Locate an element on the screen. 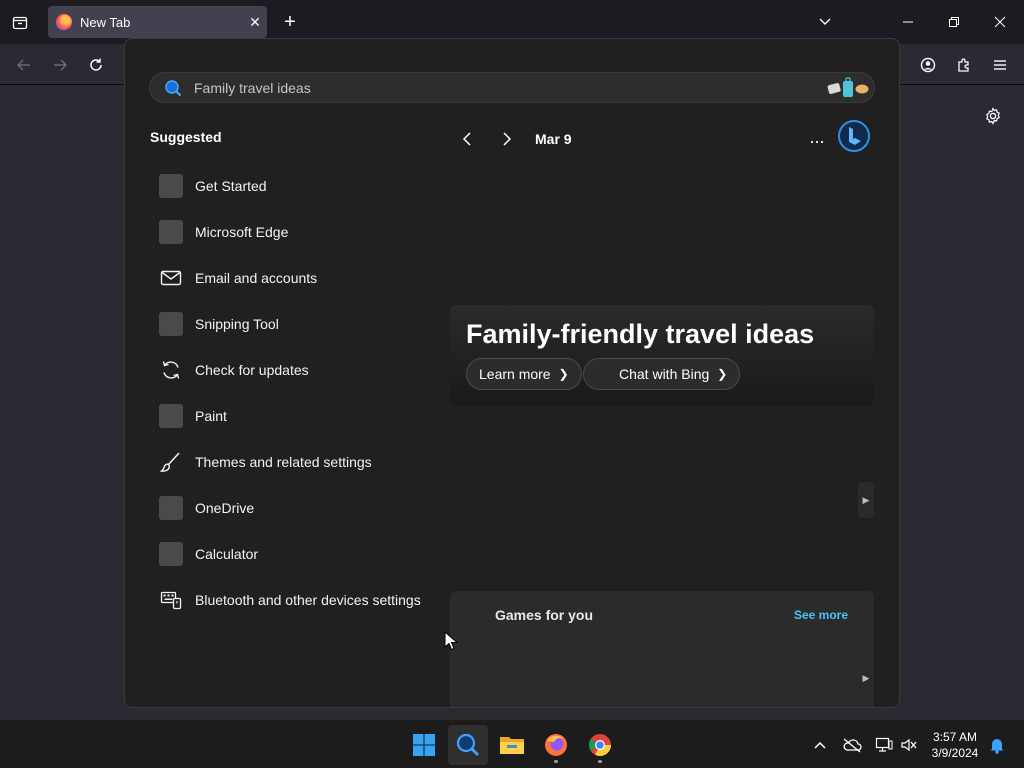 The height and width of the screenshot is (768, 1024). reload-icon is located at coordinates (96, 65).